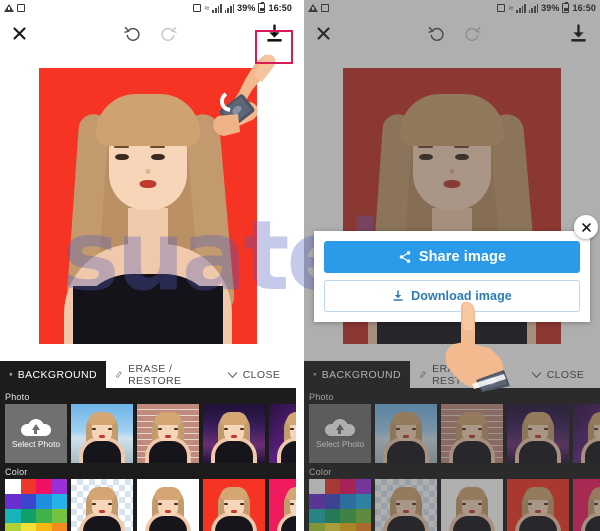  What do you see at coordinates (340, 427) in the screenshot?
I see `cloud-upload-icon` at bounding box center [340, 427].